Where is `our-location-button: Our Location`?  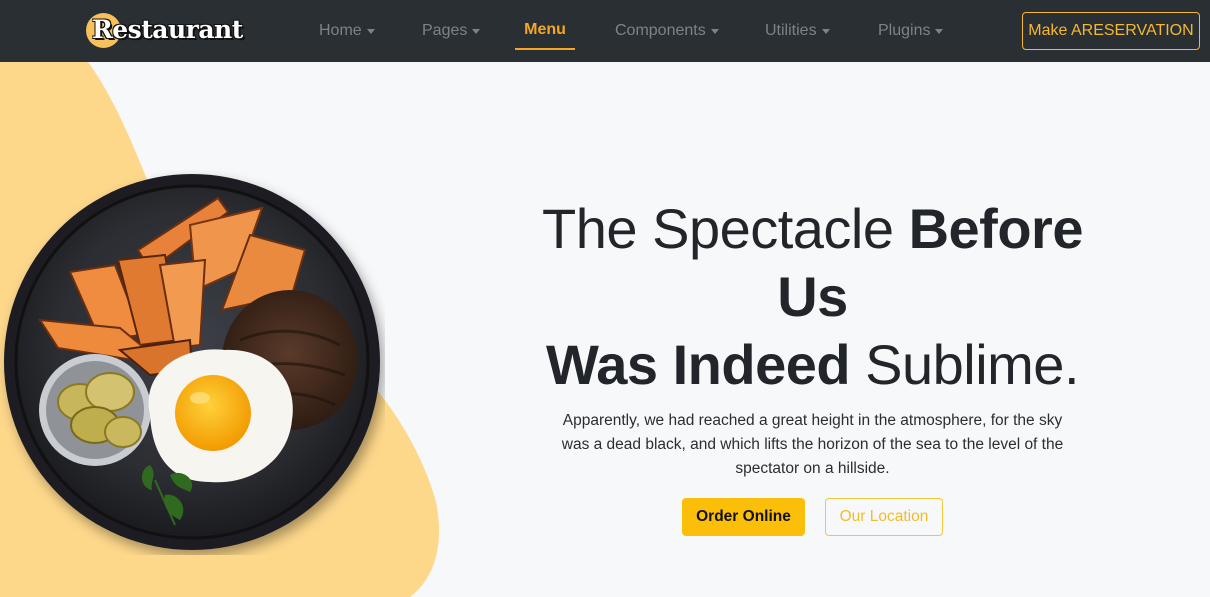 our-location-button: Our Location is located at coordinates (884, 517).